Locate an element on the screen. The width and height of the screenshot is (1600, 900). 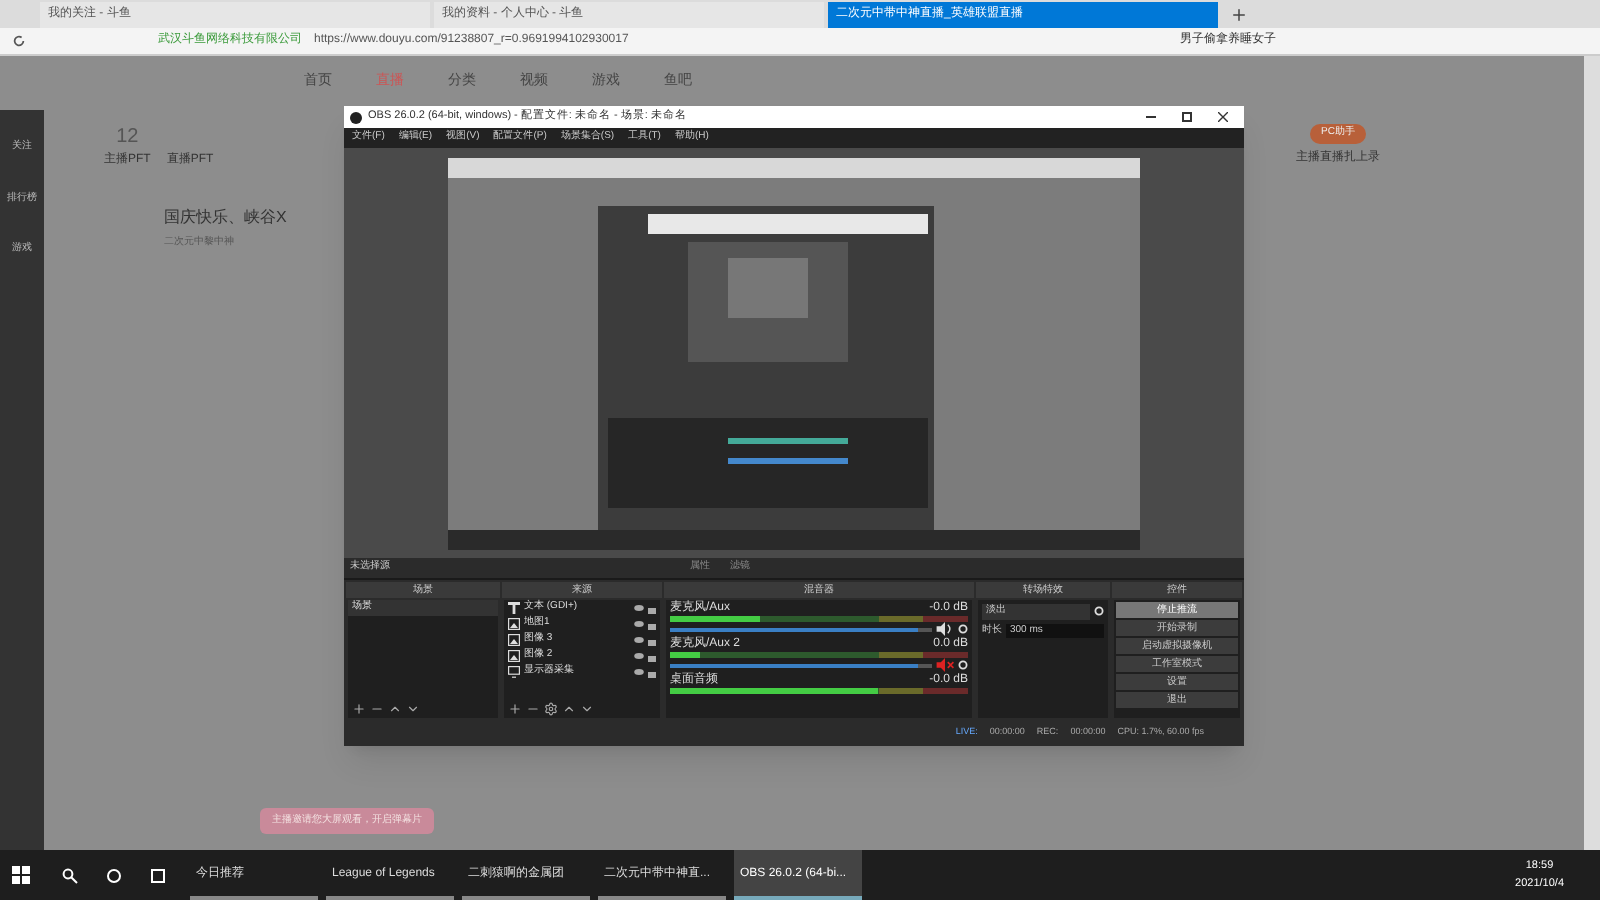
search-icon is located at coordinates (70, 875).